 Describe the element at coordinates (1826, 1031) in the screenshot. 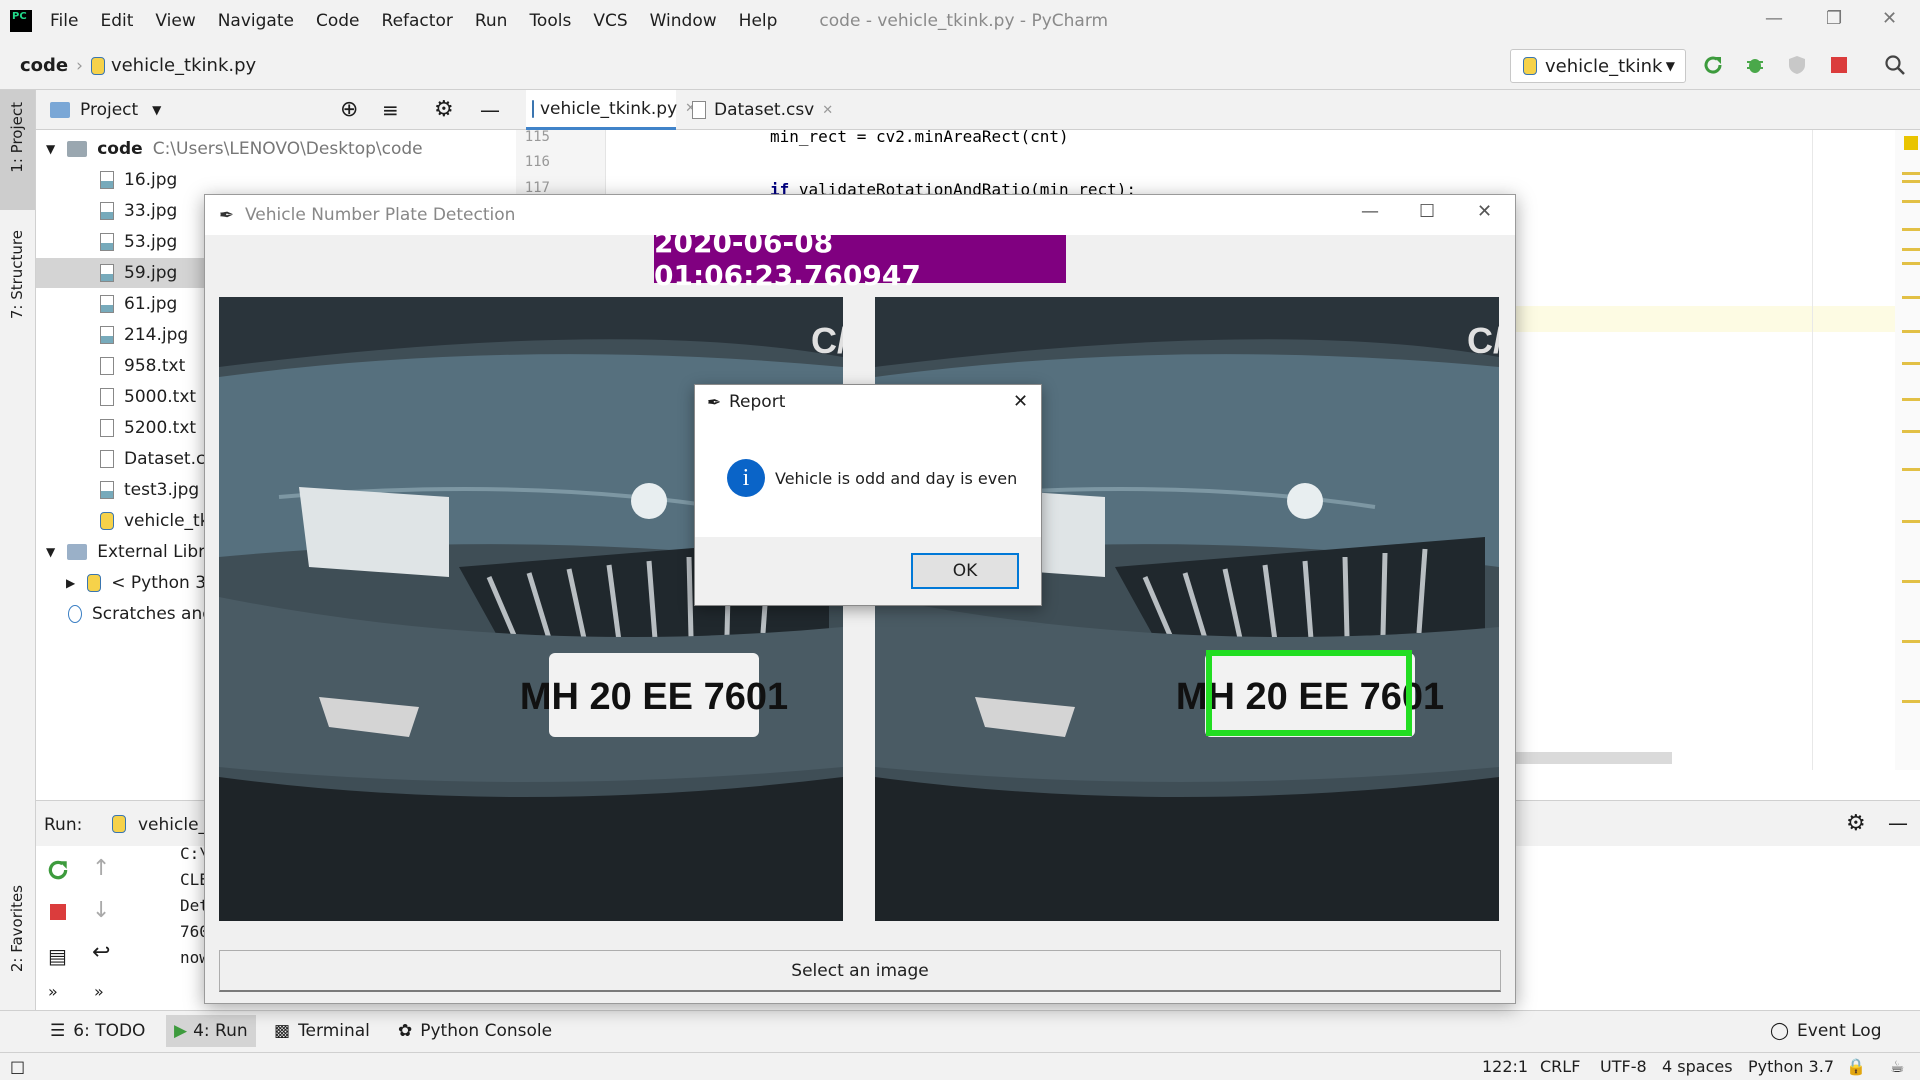

I see `tool-event-log: ◯ Event Log` at that location.